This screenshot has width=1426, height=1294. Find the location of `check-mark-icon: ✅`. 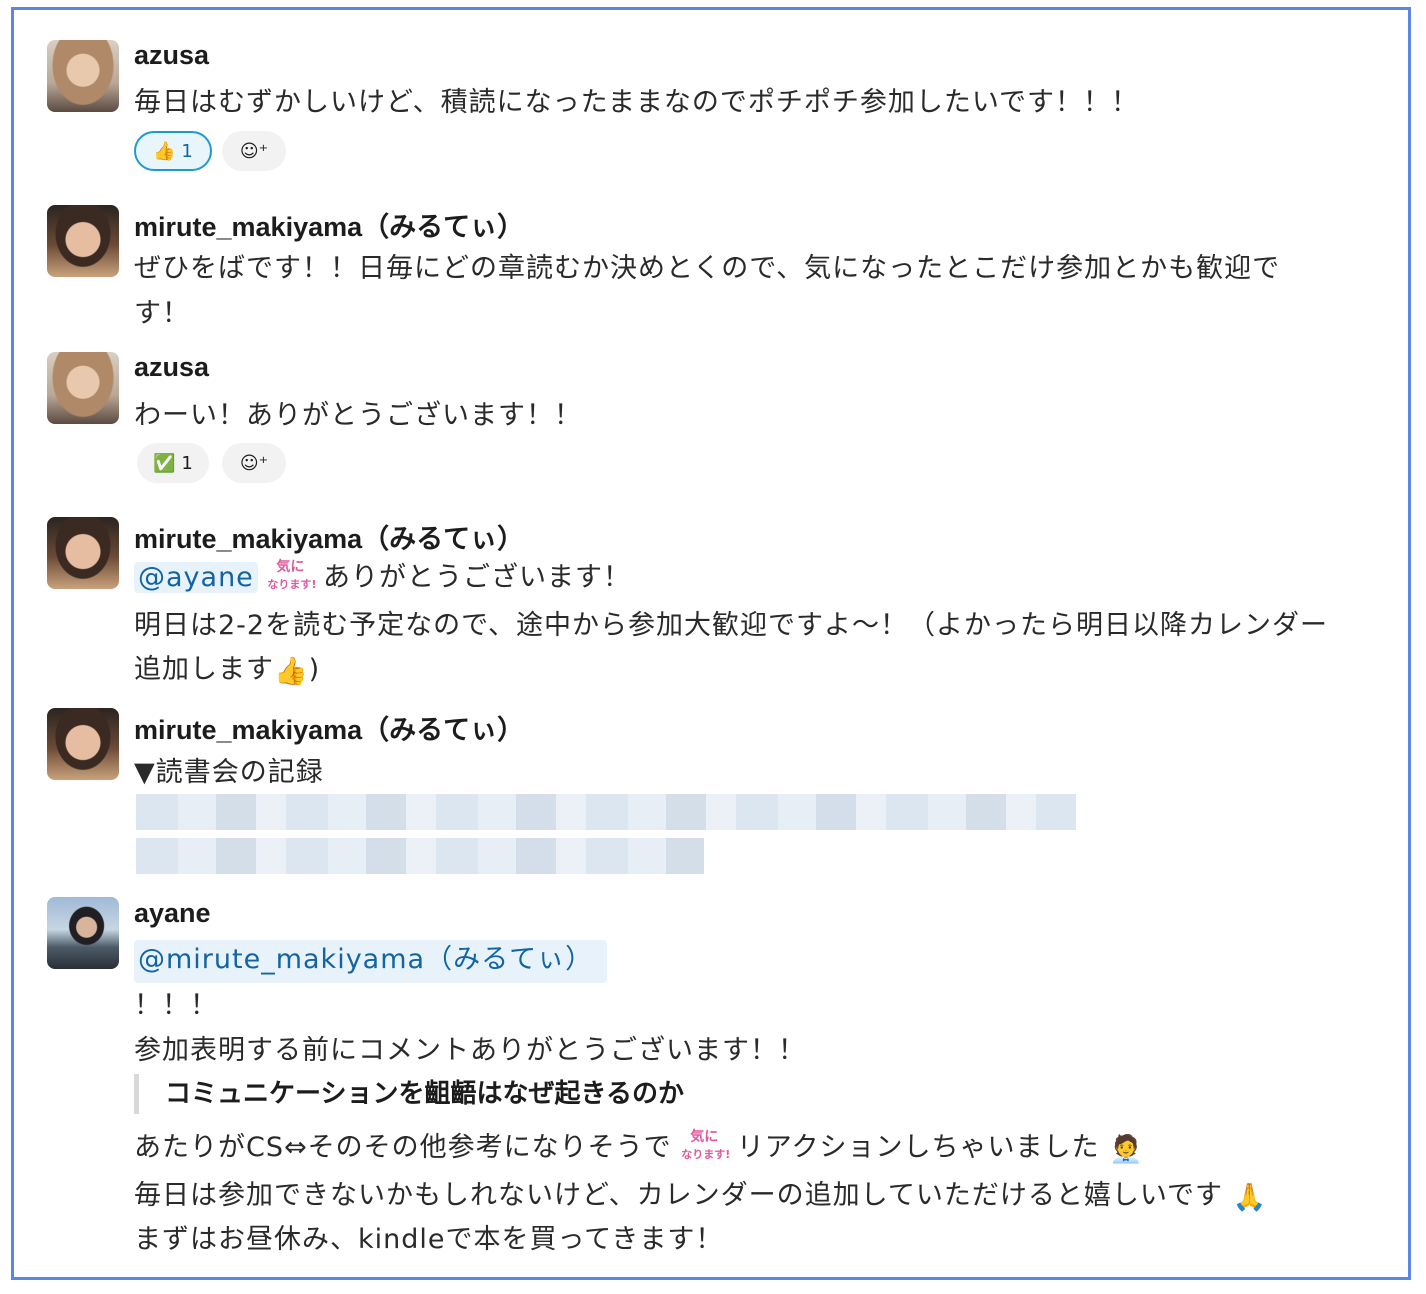

check-mark-icon: ✅ is located at coordinates (164, 463).